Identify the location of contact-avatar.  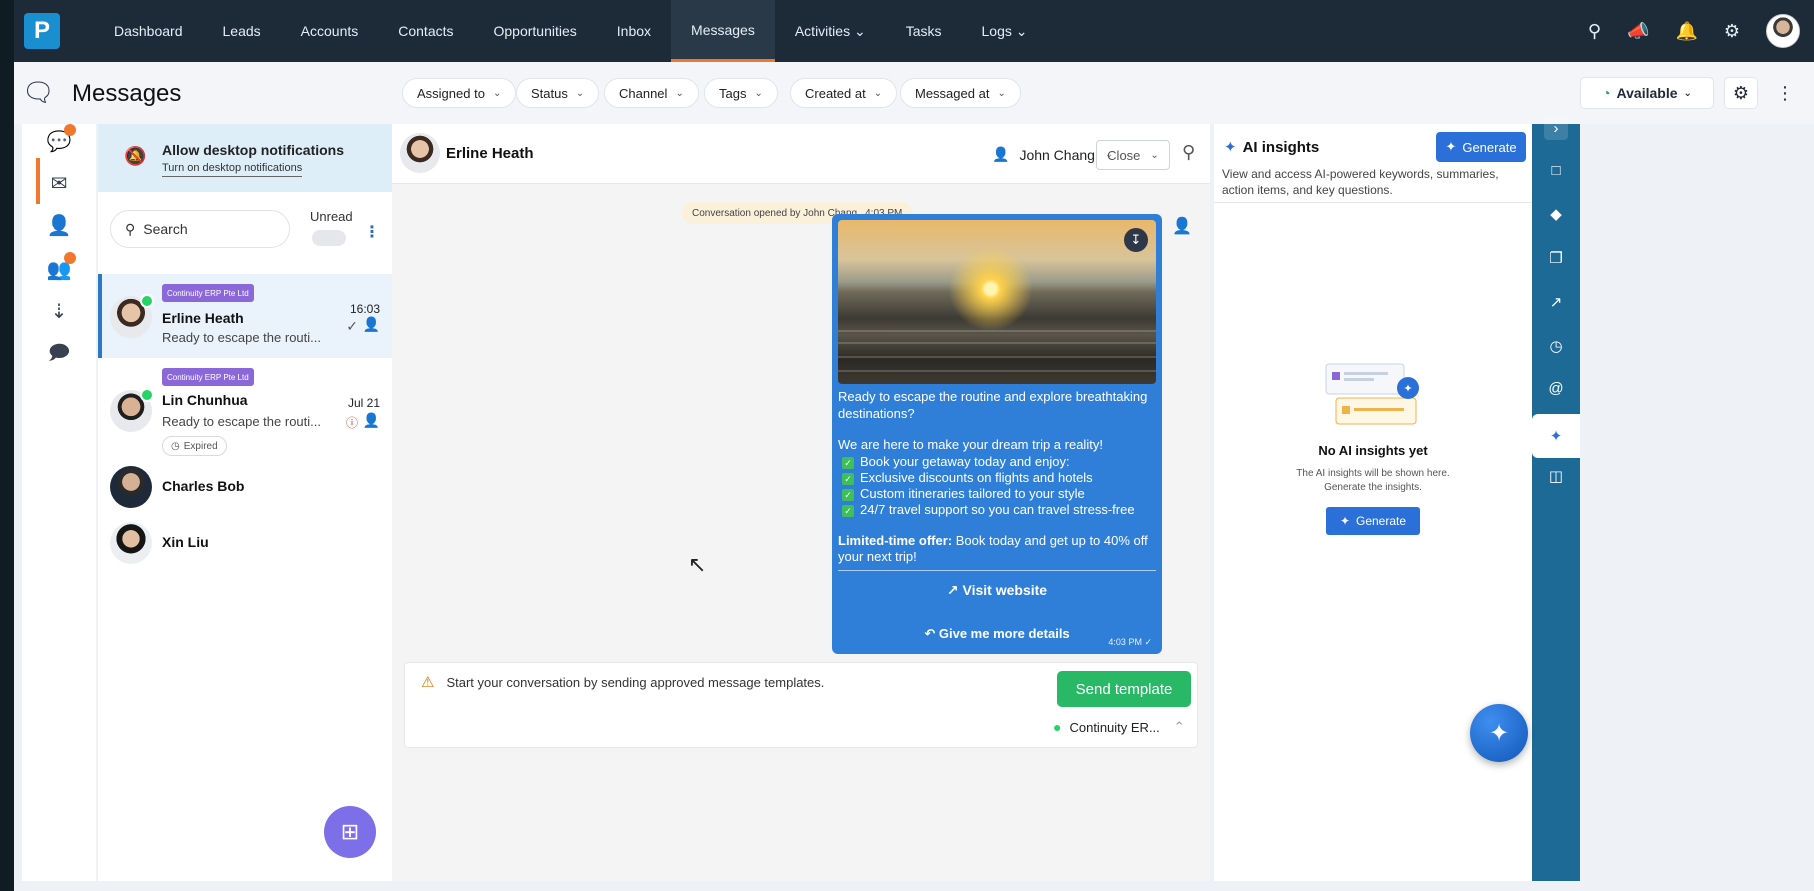
(420, 153).